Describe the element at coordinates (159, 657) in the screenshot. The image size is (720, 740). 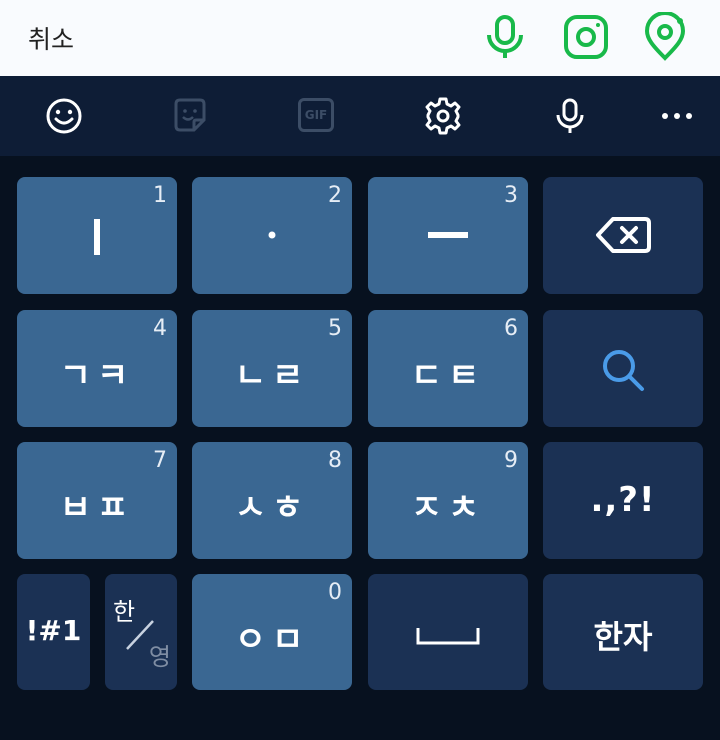
I see `lang-english: 영` at that location.